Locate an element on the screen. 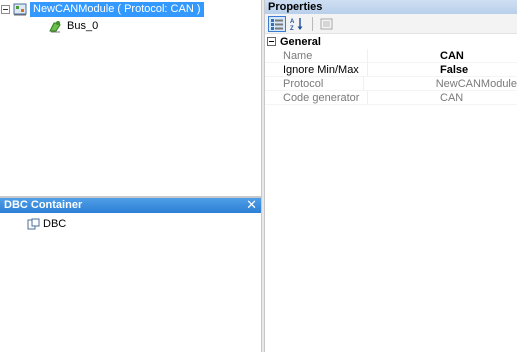 The height and width of the screenshot is (352, 517). property-name: Name is located at coordinates (316, 56).